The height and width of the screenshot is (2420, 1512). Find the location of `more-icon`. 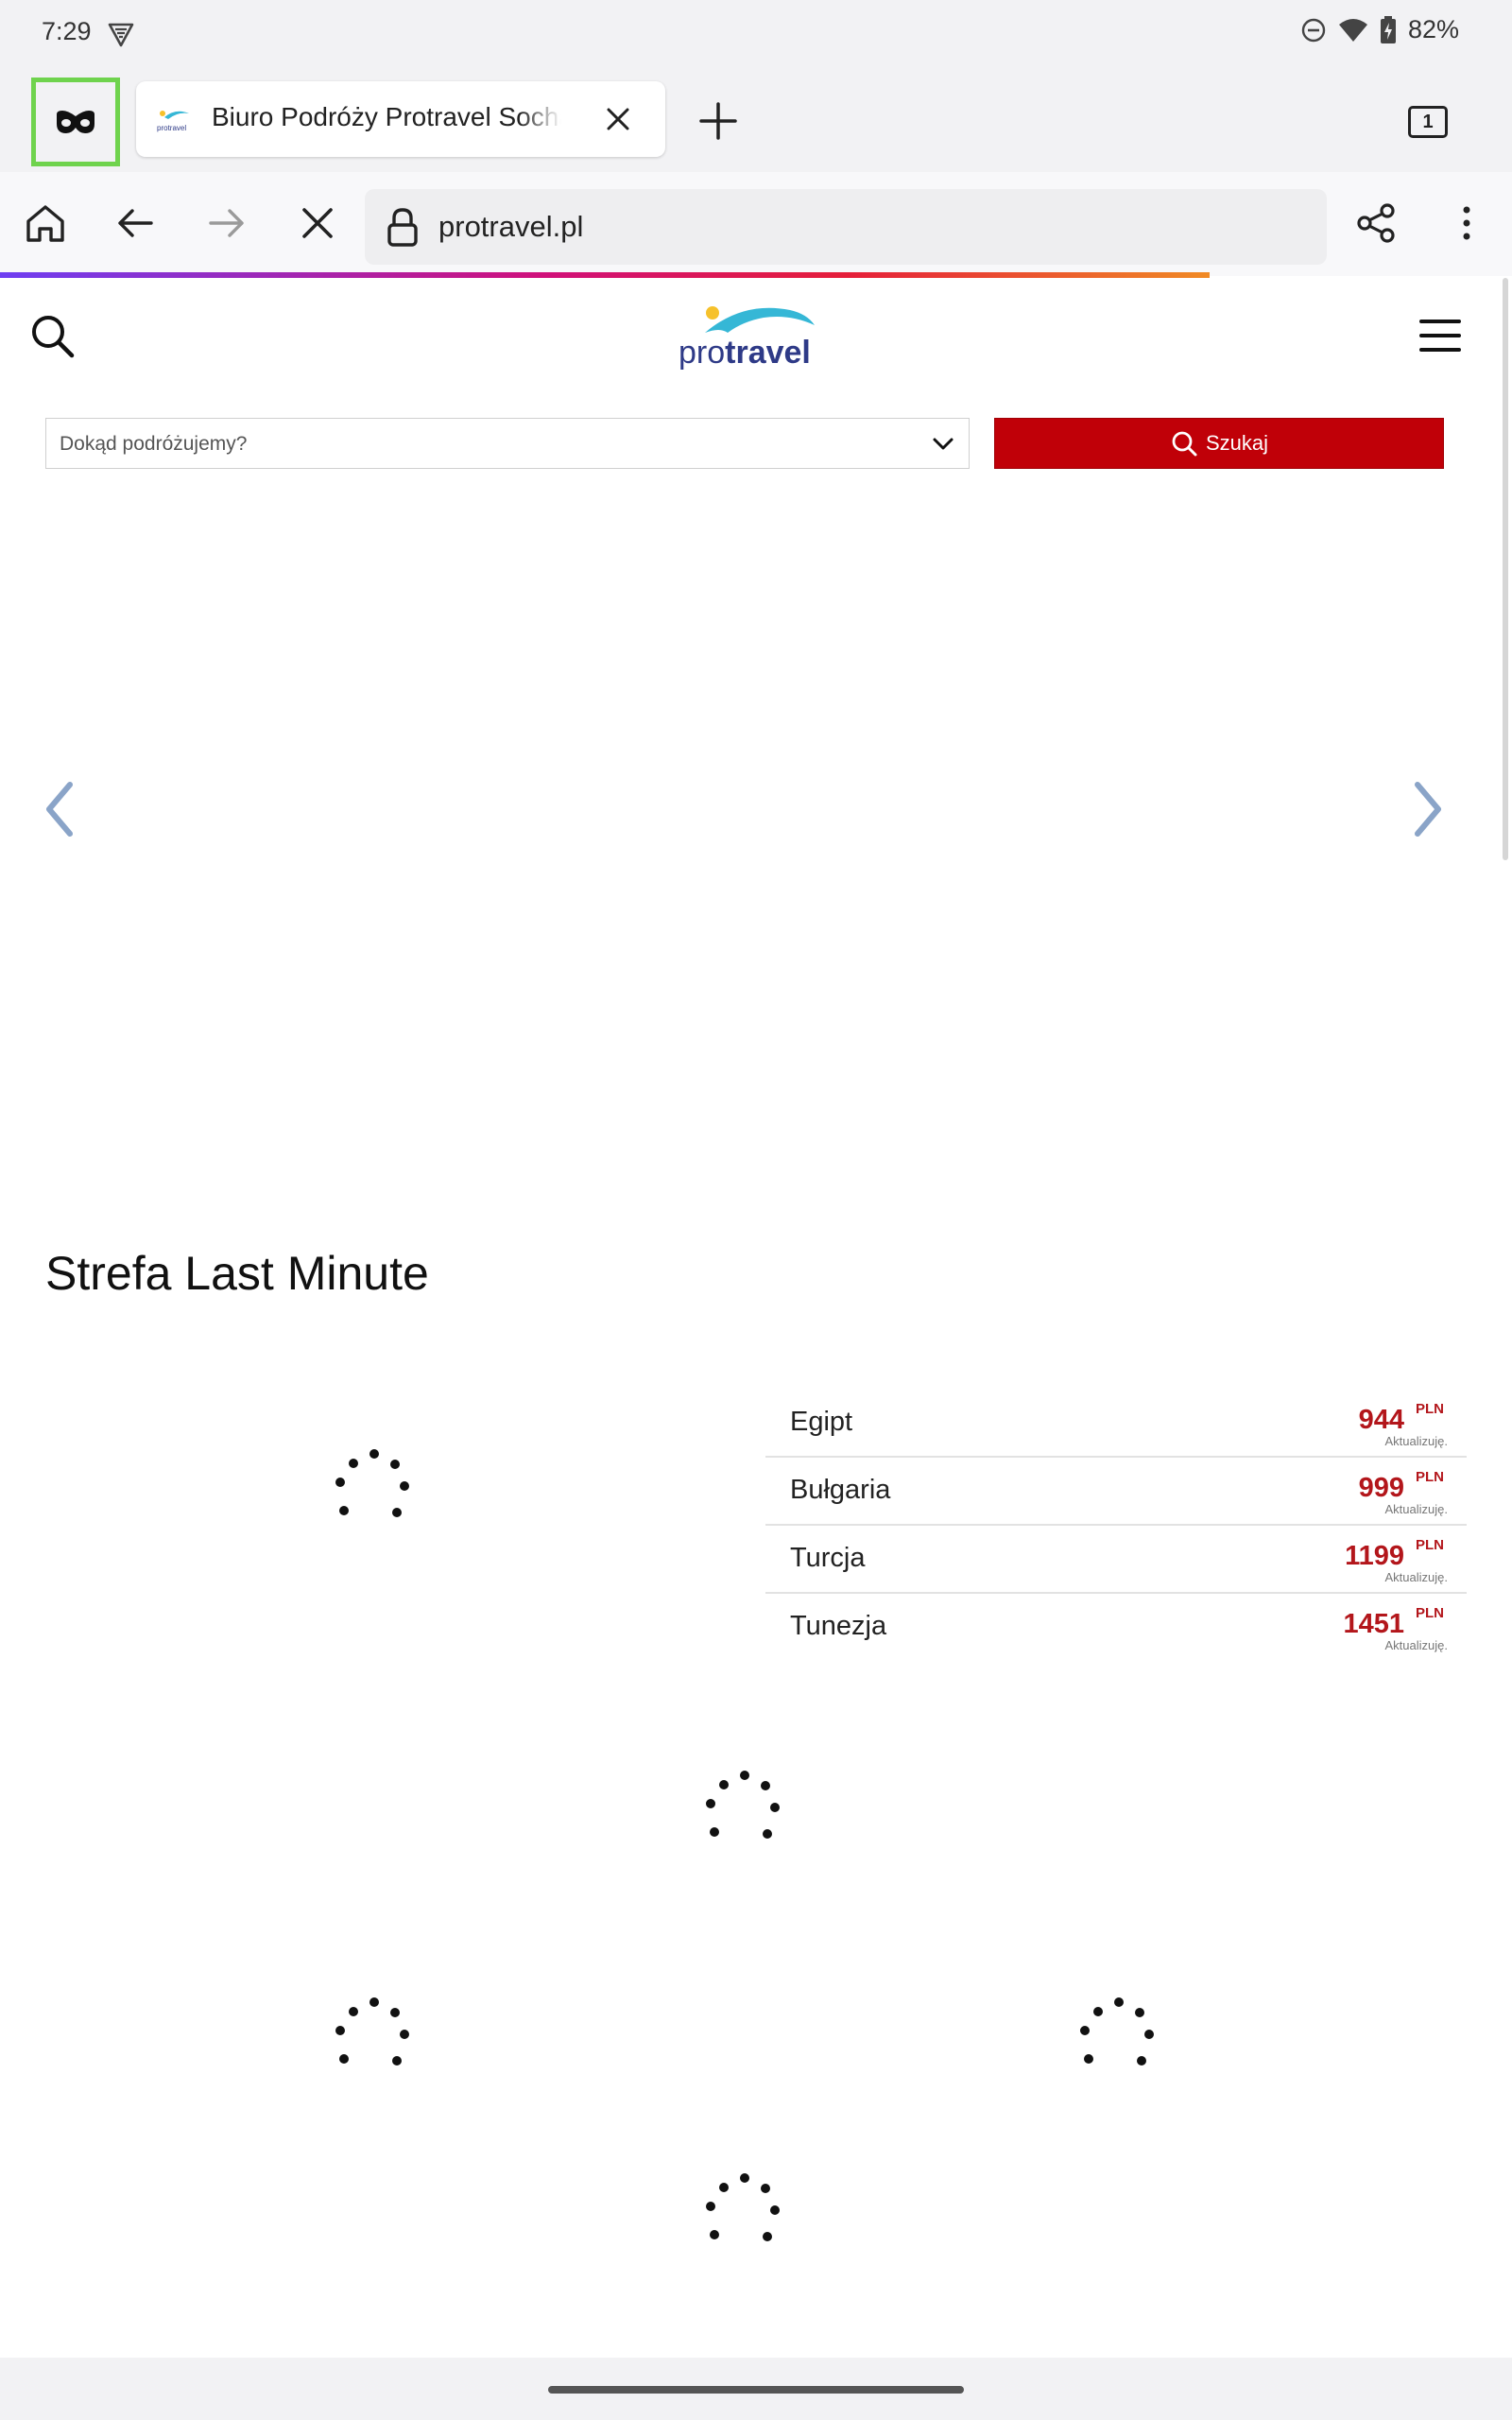

more-icon is located at coordinates (1466, 223).